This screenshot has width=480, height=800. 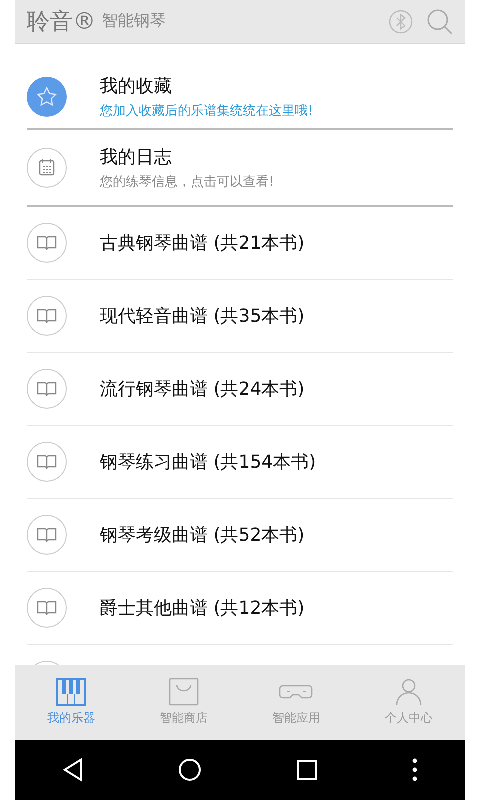 I want to click on calendar-icon, so click(x=47, y=168).